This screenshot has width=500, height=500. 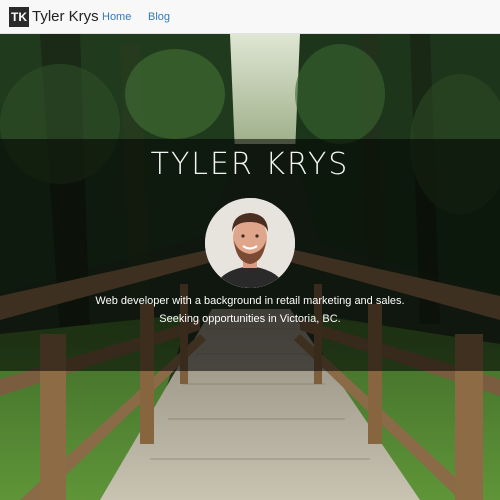 I want to click on top-navbar: TK Tyler Krys Home Blog, so click(x=250, y=17).